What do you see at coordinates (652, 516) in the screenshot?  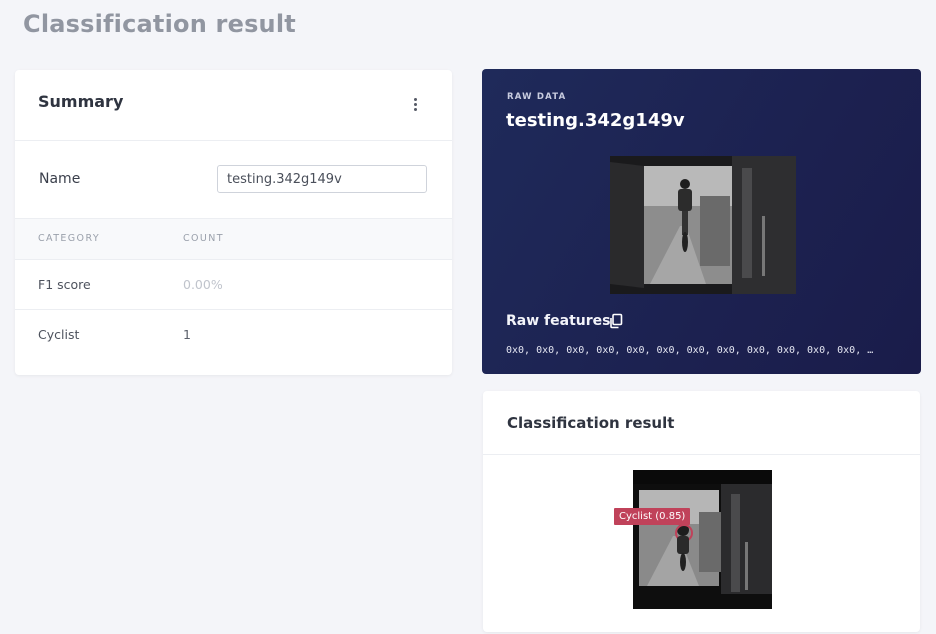 I see `prediction-badge: Cyclist (0.85)` at bounding box center [652, 516].